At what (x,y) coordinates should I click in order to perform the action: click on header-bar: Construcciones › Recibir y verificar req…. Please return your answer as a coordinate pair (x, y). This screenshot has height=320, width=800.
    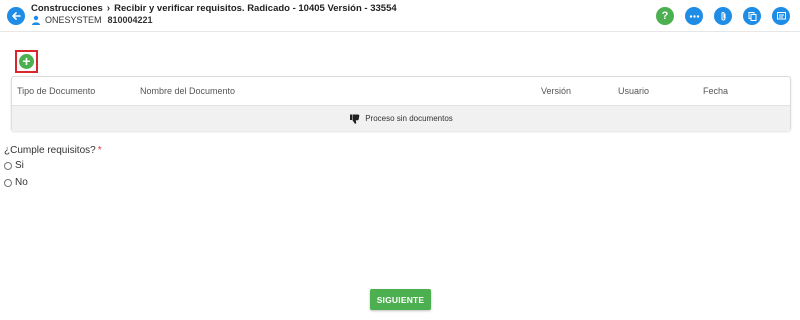
    Looking at the image, I should click on (400, 16).